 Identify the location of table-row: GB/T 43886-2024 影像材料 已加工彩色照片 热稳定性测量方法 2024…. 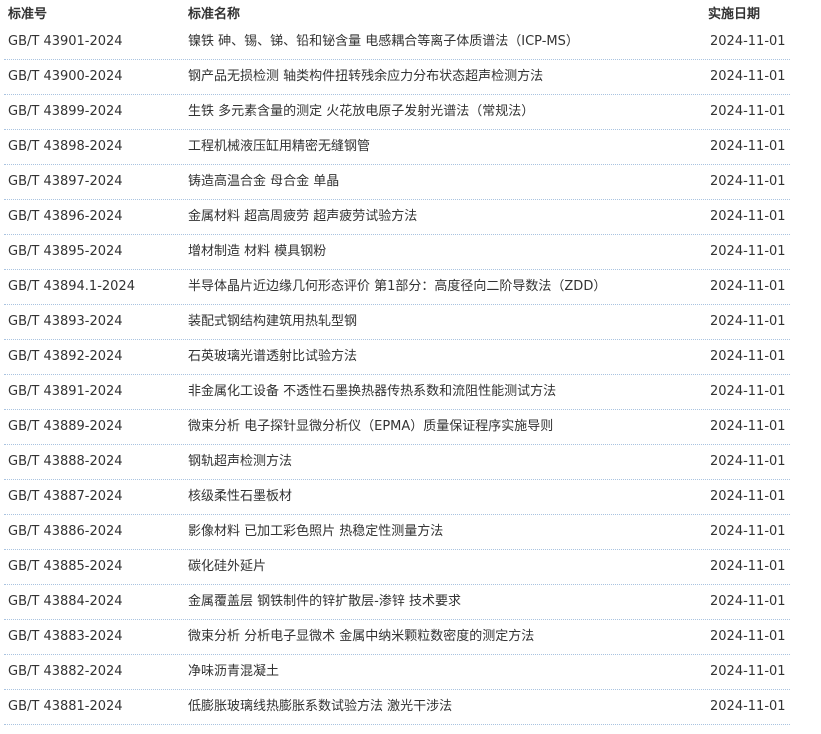
(397, 532).